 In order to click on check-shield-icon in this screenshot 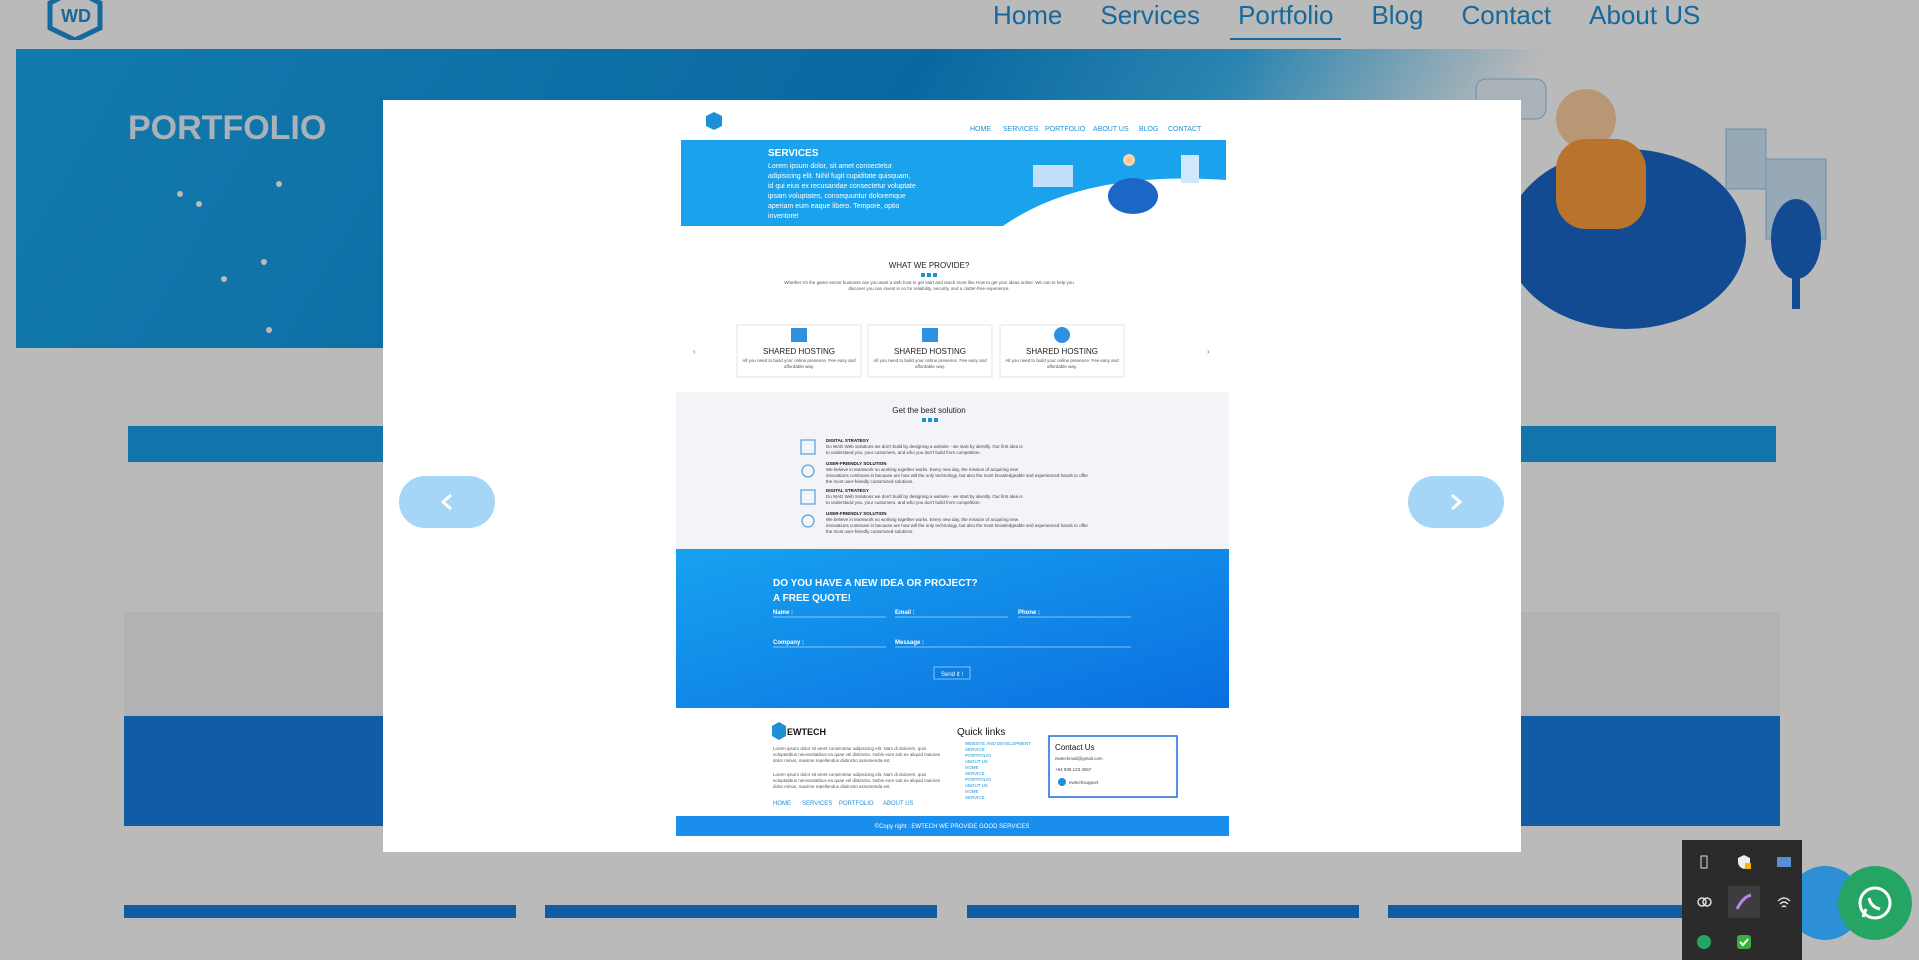, I will do `click(1744, 942)`.